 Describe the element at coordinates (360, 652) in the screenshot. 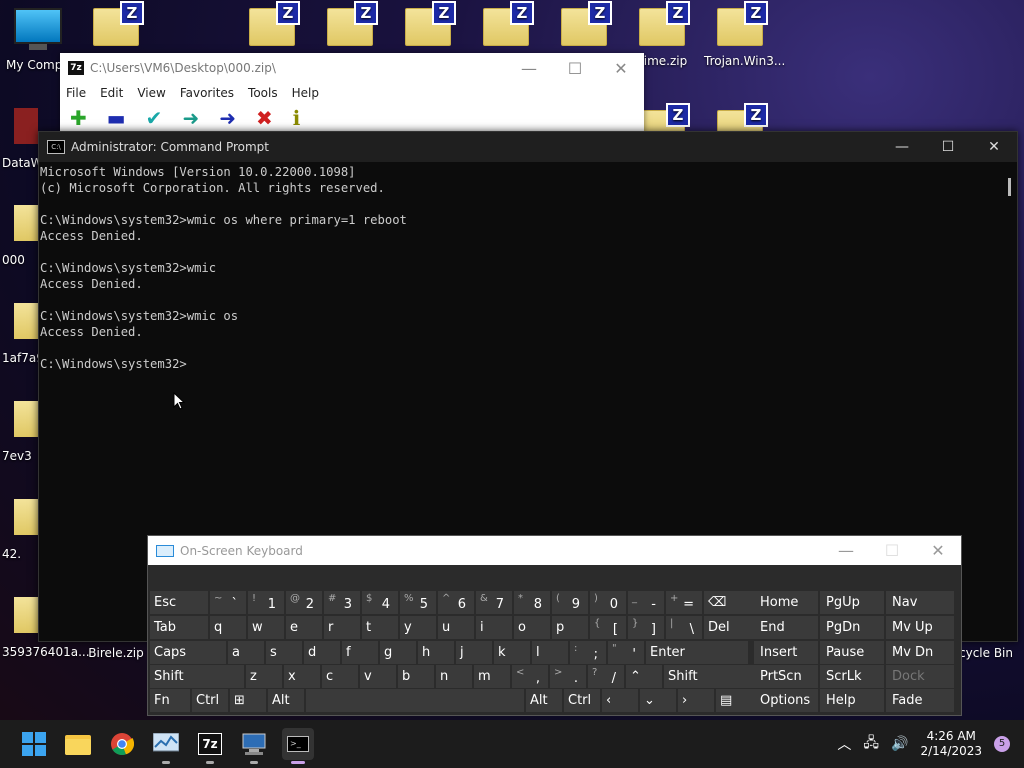

I see `key-f: f` at that location.